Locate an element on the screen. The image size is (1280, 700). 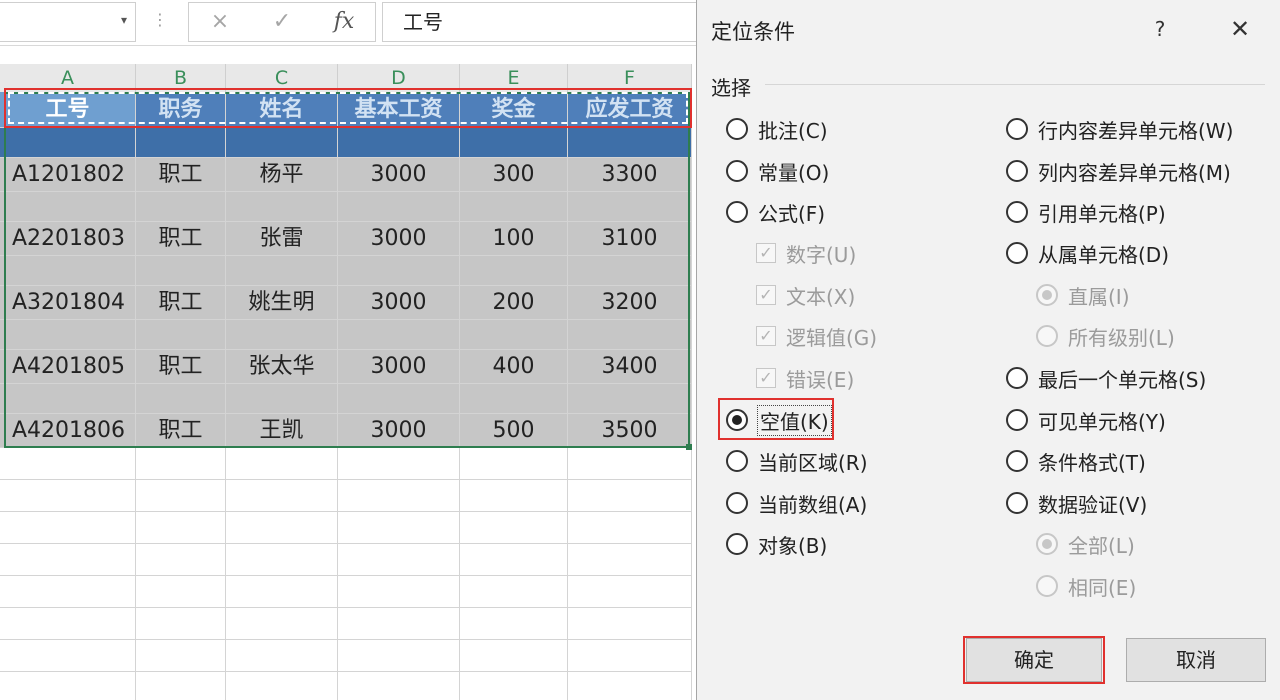
left-option-10: 对象(B) is located at coordinates (776, 544).